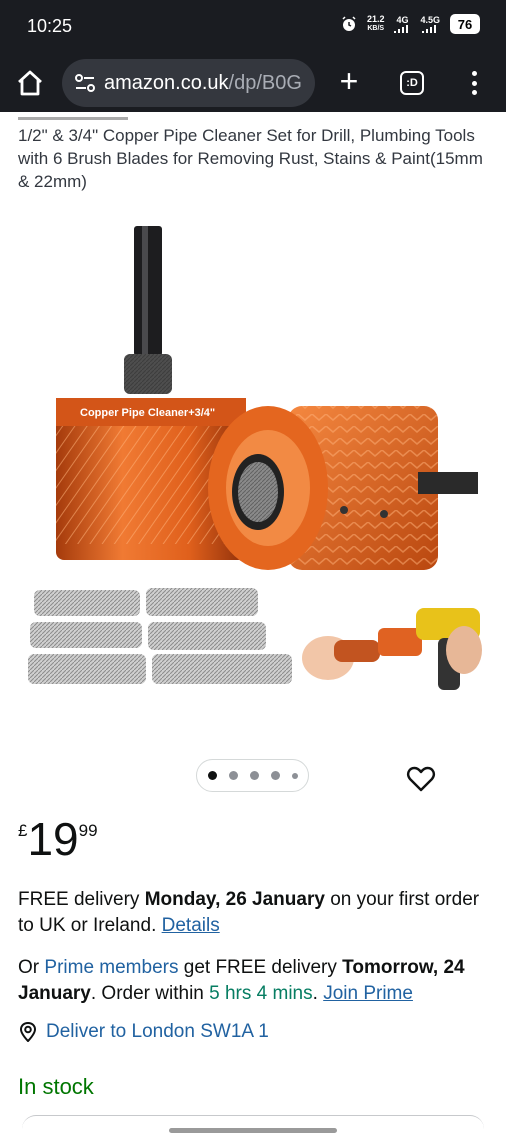 The height and width of the screenshot is (1145, 506). Describe the element at coordinates (261, 993) in the screenshot. I see `prime-countdown: 5 hrs 4 mins` at that location.